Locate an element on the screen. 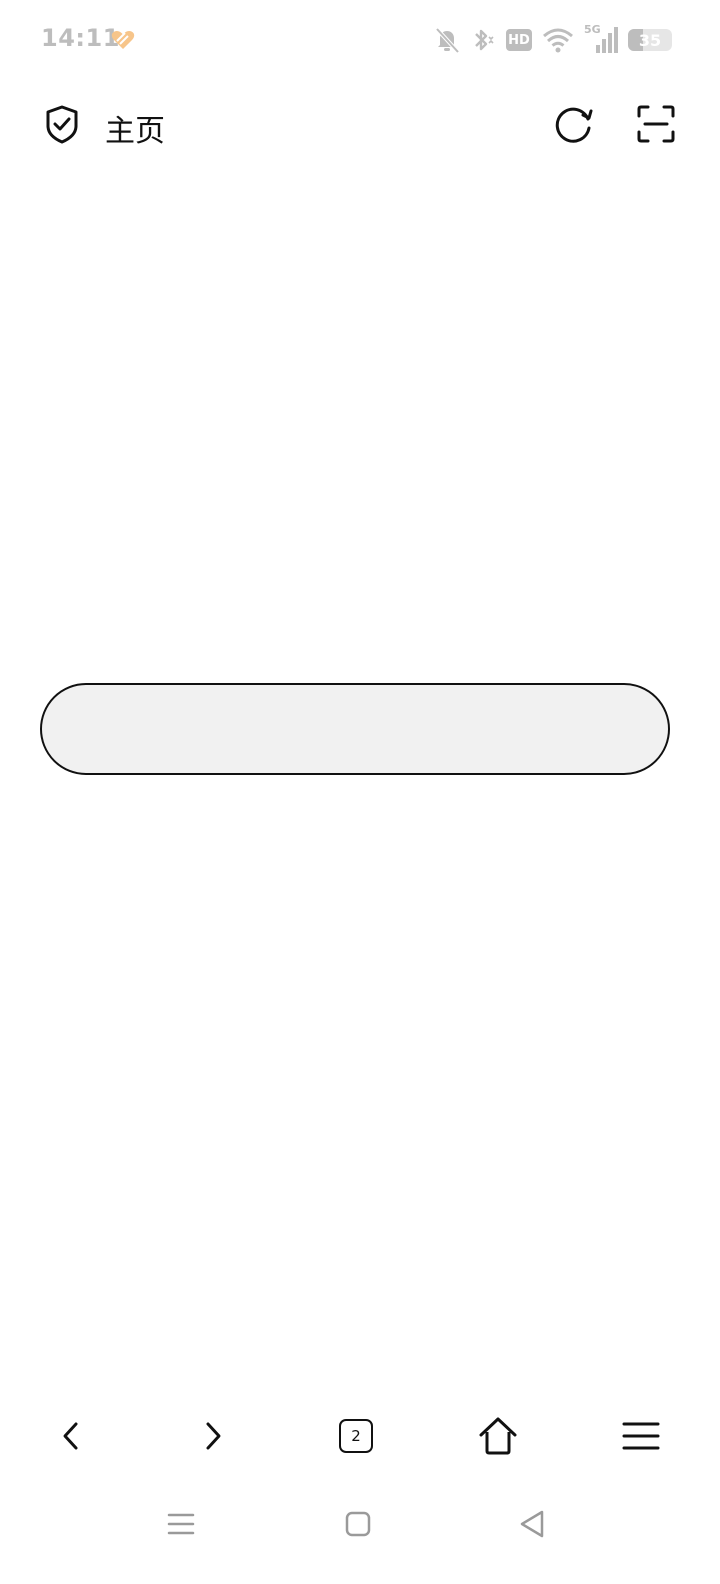 The image size is (720, 1584). system-navigation-bar is located at coordinates (360, 1524).